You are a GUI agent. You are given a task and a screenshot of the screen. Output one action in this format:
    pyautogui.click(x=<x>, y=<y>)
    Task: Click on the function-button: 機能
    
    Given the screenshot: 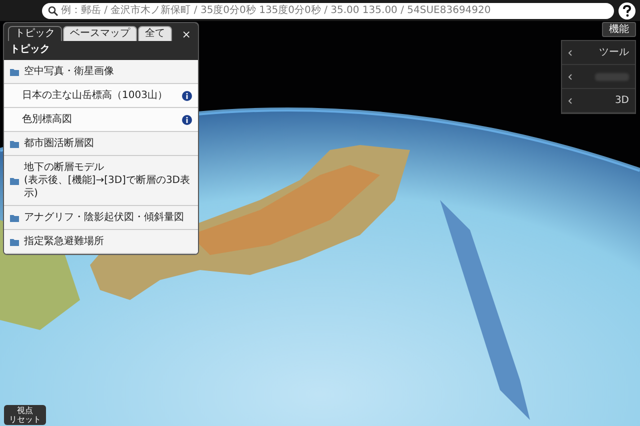 What is the action you would take?
    pyautogui.click(x=619, y=29)
    